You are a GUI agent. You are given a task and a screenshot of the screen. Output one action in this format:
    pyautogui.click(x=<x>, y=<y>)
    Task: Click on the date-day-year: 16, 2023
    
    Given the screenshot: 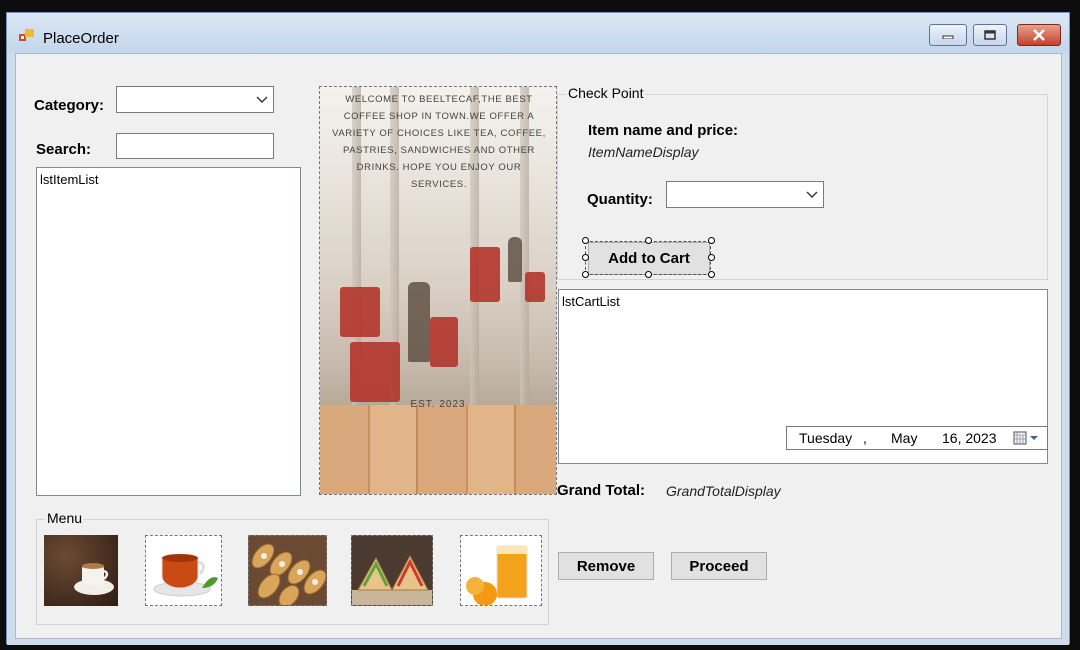 What is the action you would take?
    pyautogui.click(x=969, y=438)
    